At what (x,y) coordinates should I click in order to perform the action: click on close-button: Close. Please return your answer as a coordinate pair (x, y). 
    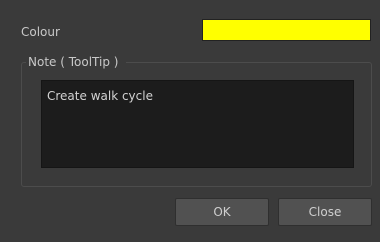
    Looking at the image, I should click on (325, 212).